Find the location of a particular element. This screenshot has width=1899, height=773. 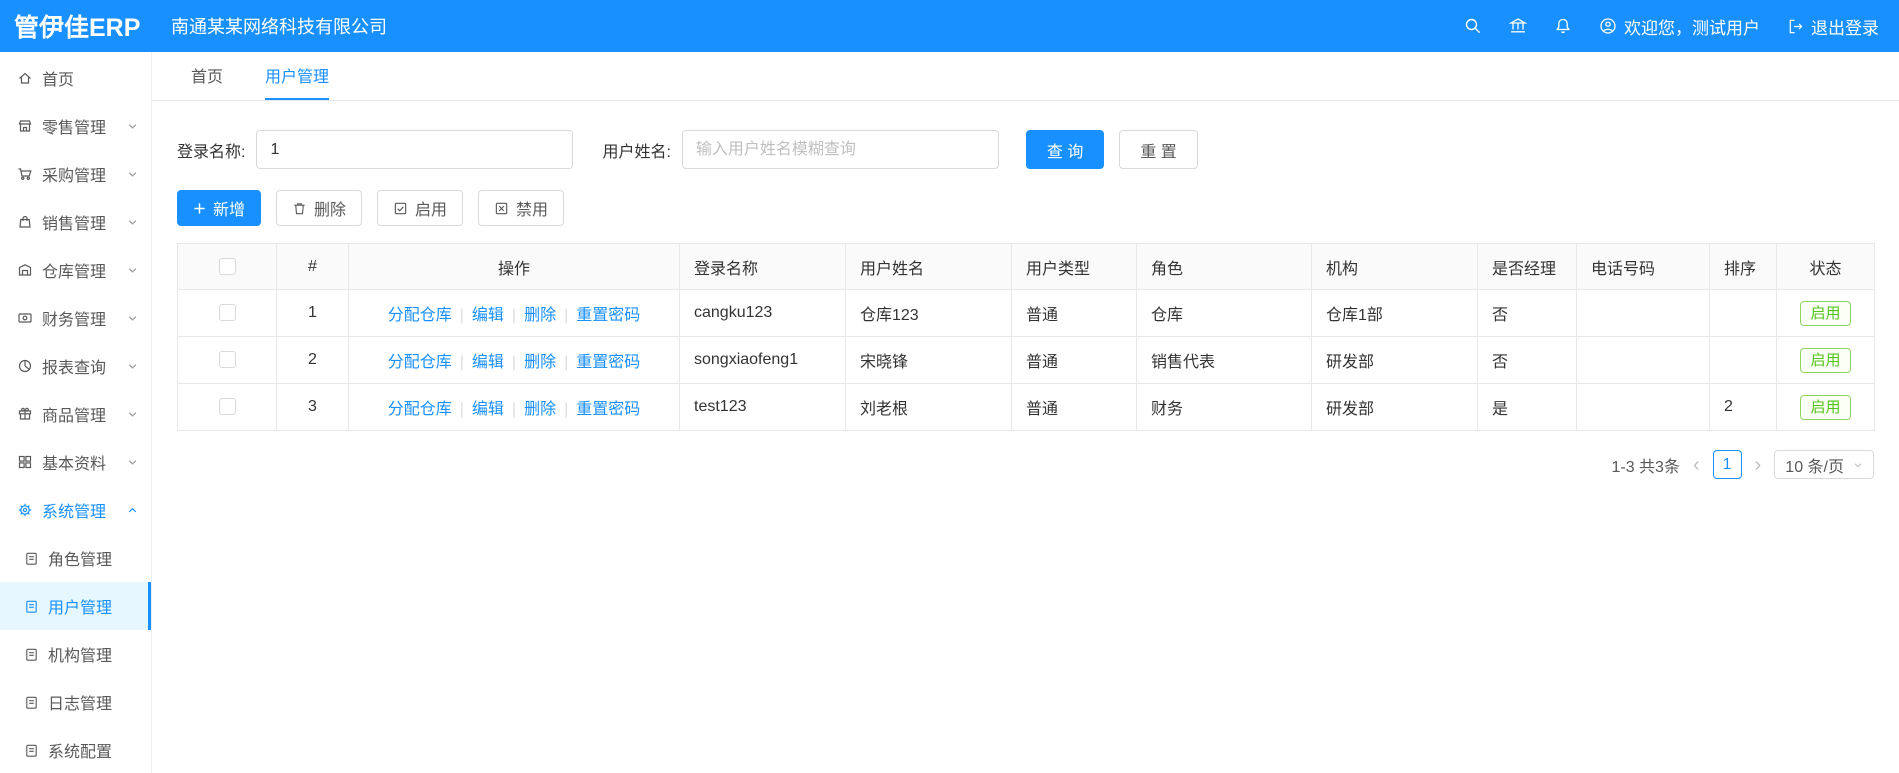

sidebar-item-user-management: 用户管理 is located at coordinates (75, 606).